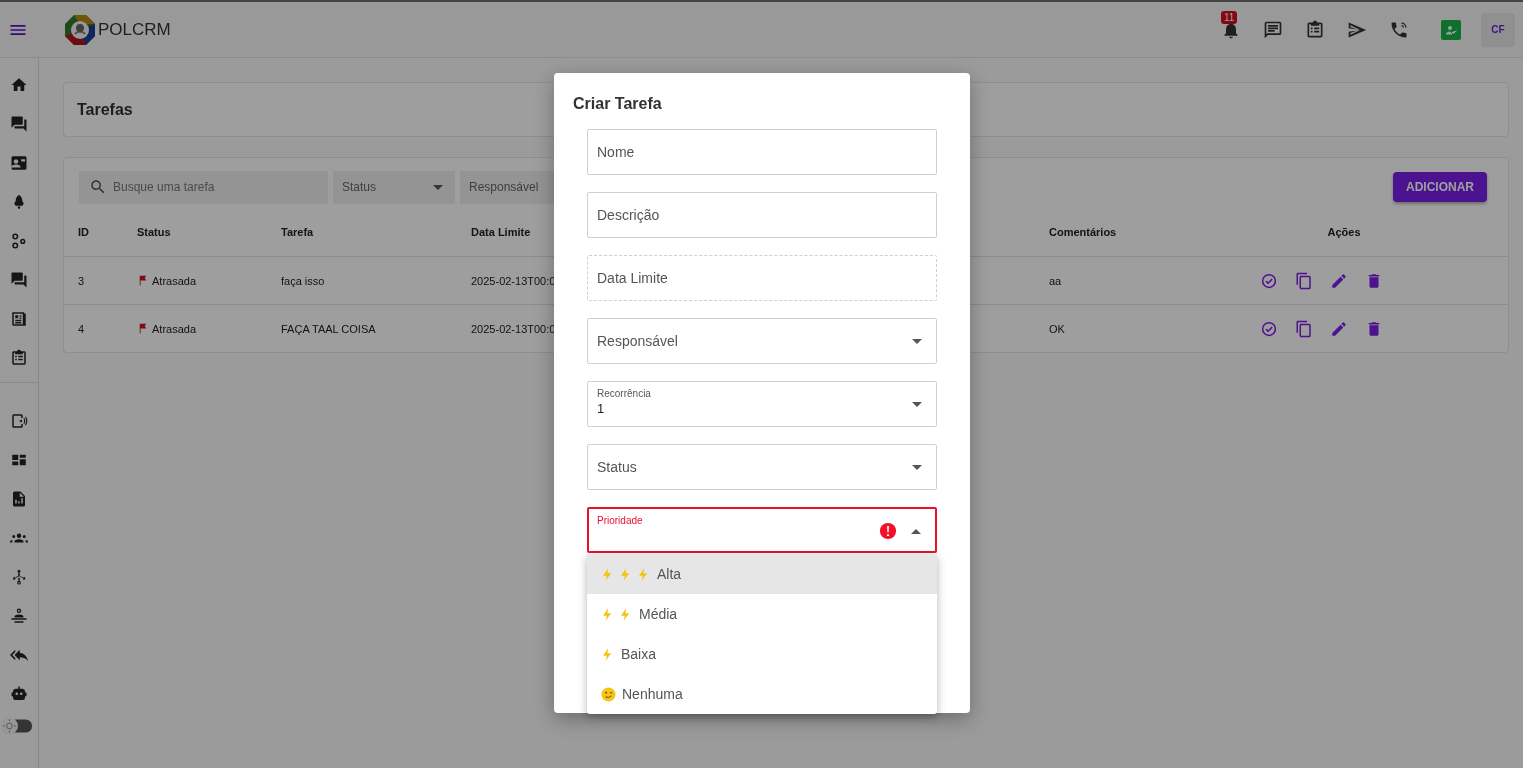 The height and width of the screenshot is (768, 1523). What do you see at coordinates (19, 499) in the screenshot?
I see `report-icon` at bounding box center [19, 499].